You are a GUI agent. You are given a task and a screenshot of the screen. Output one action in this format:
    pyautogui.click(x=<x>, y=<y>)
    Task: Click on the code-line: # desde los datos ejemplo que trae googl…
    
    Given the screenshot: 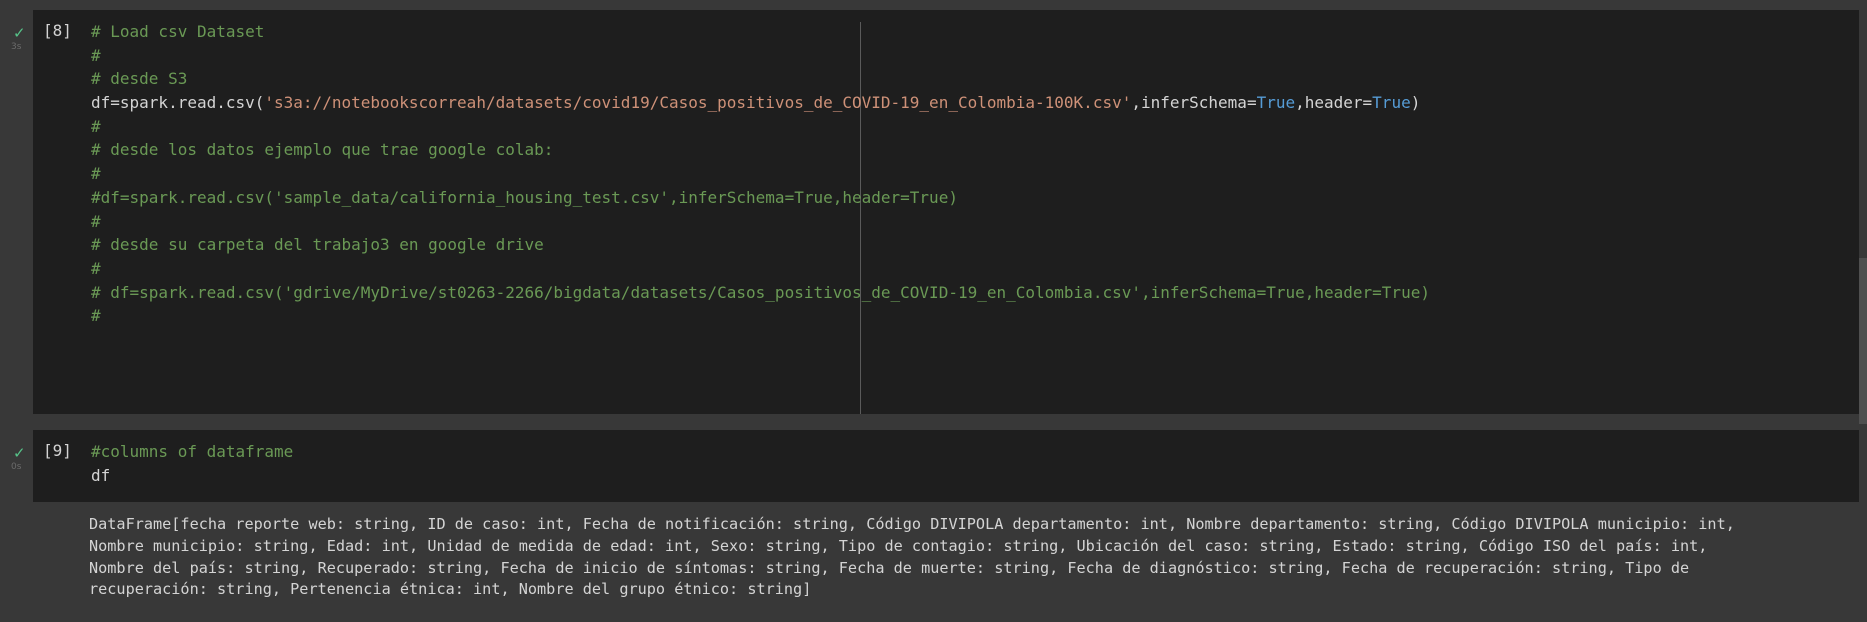 What is the action you would take?
    pyautogui.click(x=760, y=150)
    